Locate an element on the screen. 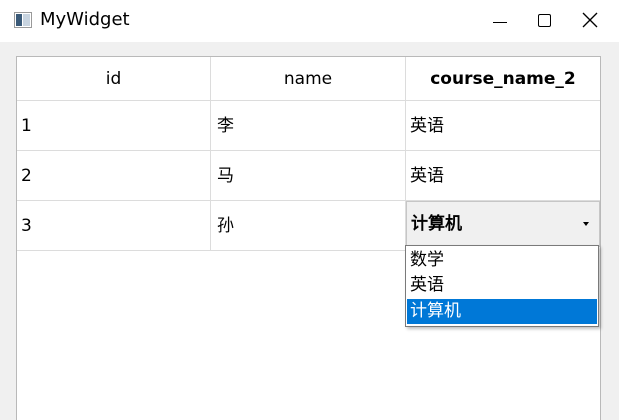 This screenshot has height=420, width=619. column-header-name: name is located at coordinates (308, 79).